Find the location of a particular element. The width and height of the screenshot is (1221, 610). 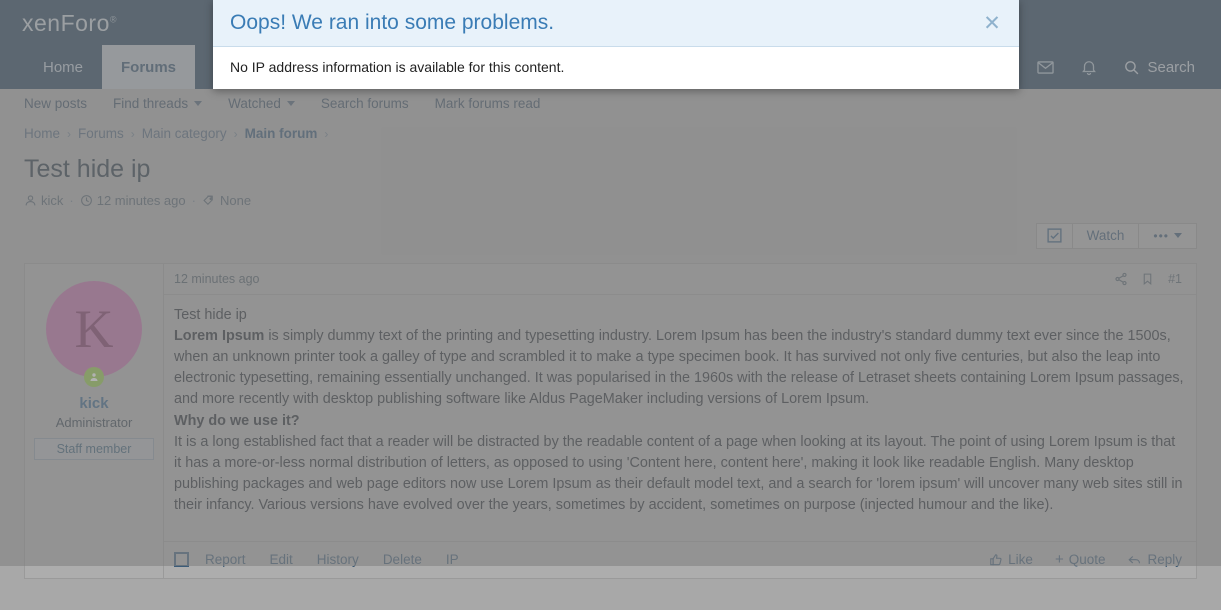

close-icon: ✕ is located at coordinates (992, 23).